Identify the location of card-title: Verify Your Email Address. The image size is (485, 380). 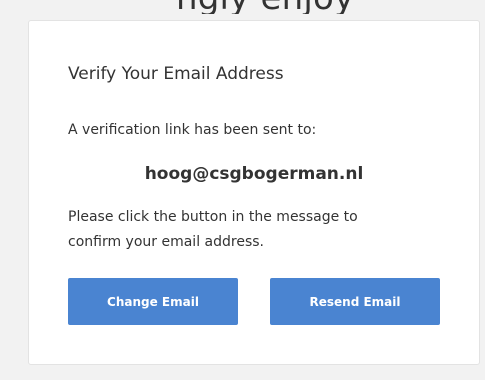
(176, 74).